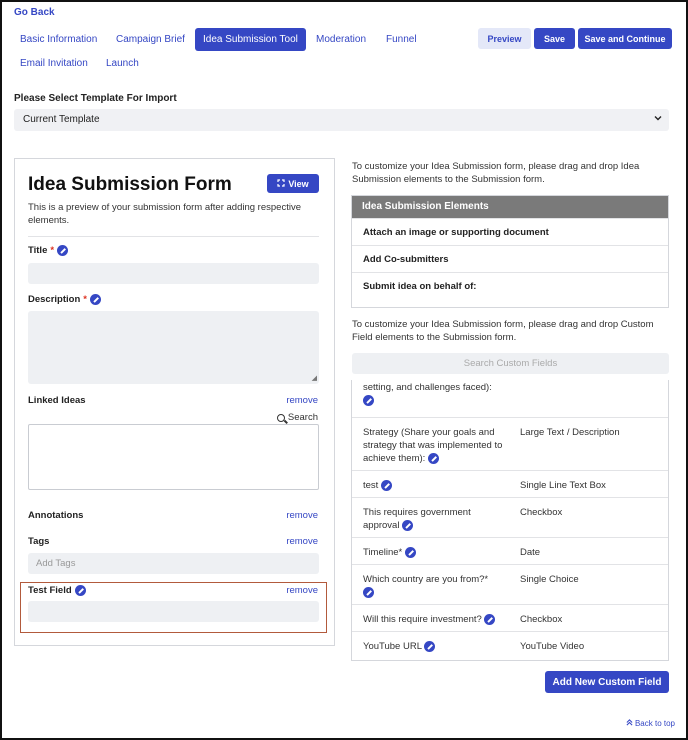 The width and height of the screenshot is (688, 740). I want to click on description-textarea: ◢, so click(173, 347).